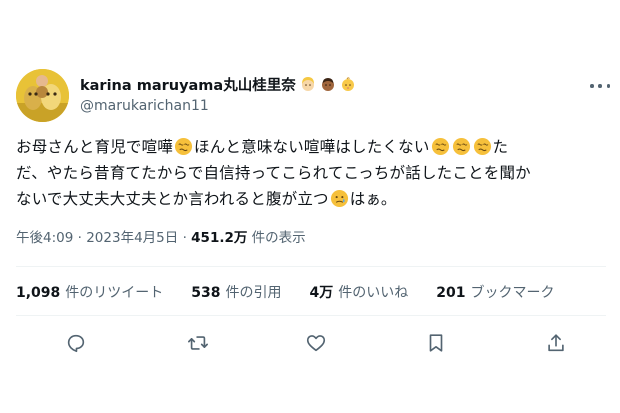 The width and height of the screenshot is (620, 413). I want to click on bookmarks-stat: 201 ブックマーク, so click(495, 292).